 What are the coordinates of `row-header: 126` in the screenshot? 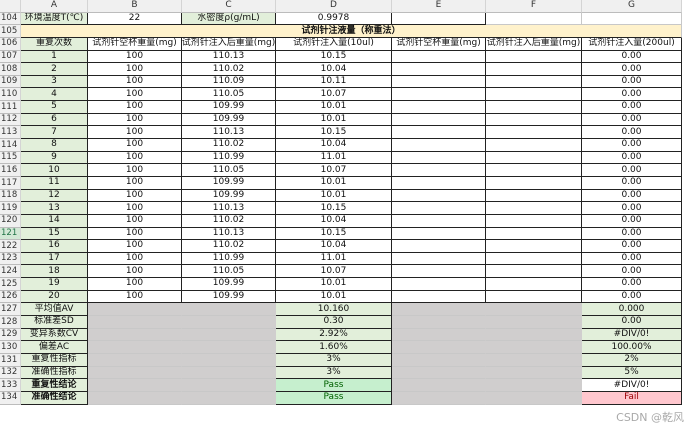 It's located at (10, 297).